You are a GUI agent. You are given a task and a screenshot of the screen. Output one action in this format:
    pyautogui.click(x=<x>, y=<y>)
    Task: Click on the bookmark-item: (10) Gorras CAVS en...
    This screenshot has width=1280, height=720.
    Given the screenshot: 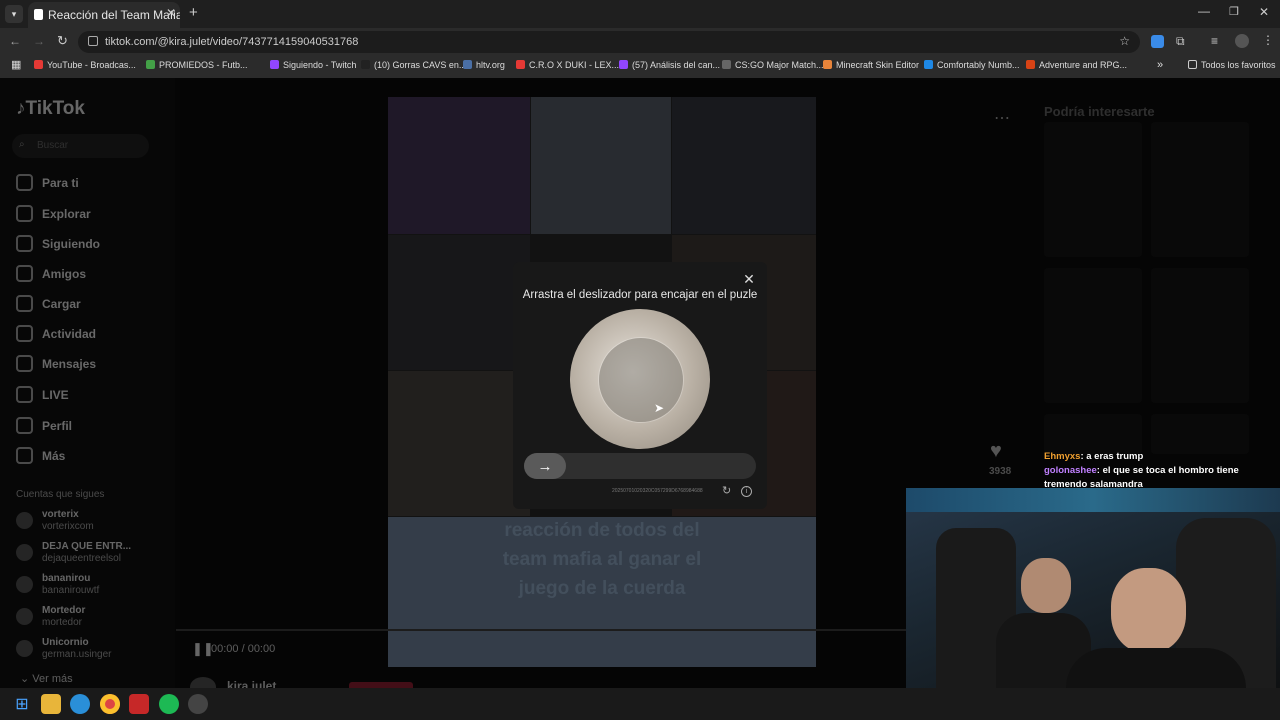 What is the action you would take?
    pyautogui.click(x=413, y=65)
    